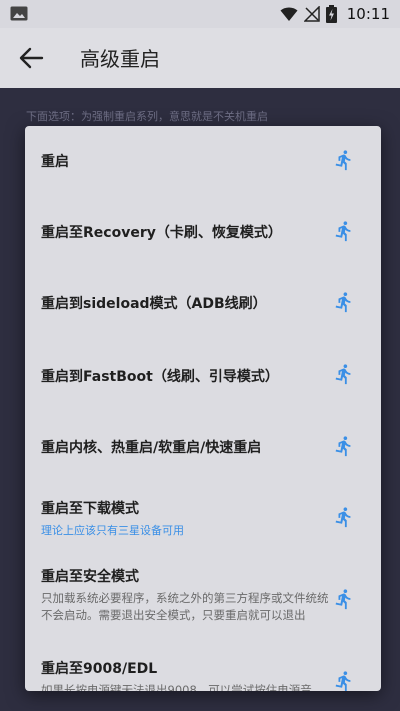 This screenshot has height=711, width=400. What do you see at coordinates (31, 58) in the screenshot?
I see `arrow-back-icon` at bounding box center [31, 58].